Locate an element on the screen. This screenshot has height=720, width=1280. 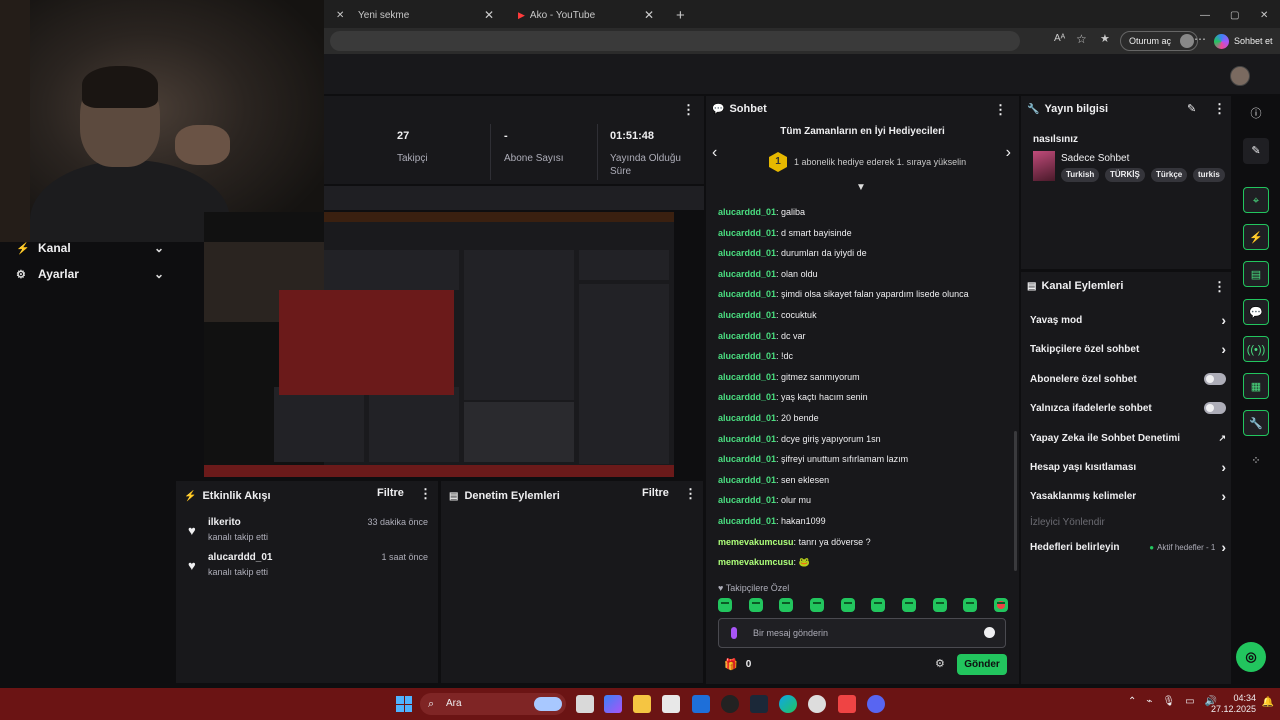
lightning-icon: ⚡ is located at coordinates (1256, 237).